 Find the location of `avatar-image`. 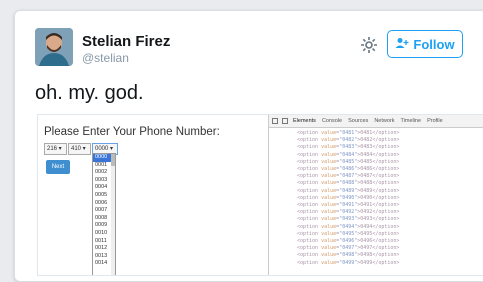

avatar-image is located at coordinates (54, 47).